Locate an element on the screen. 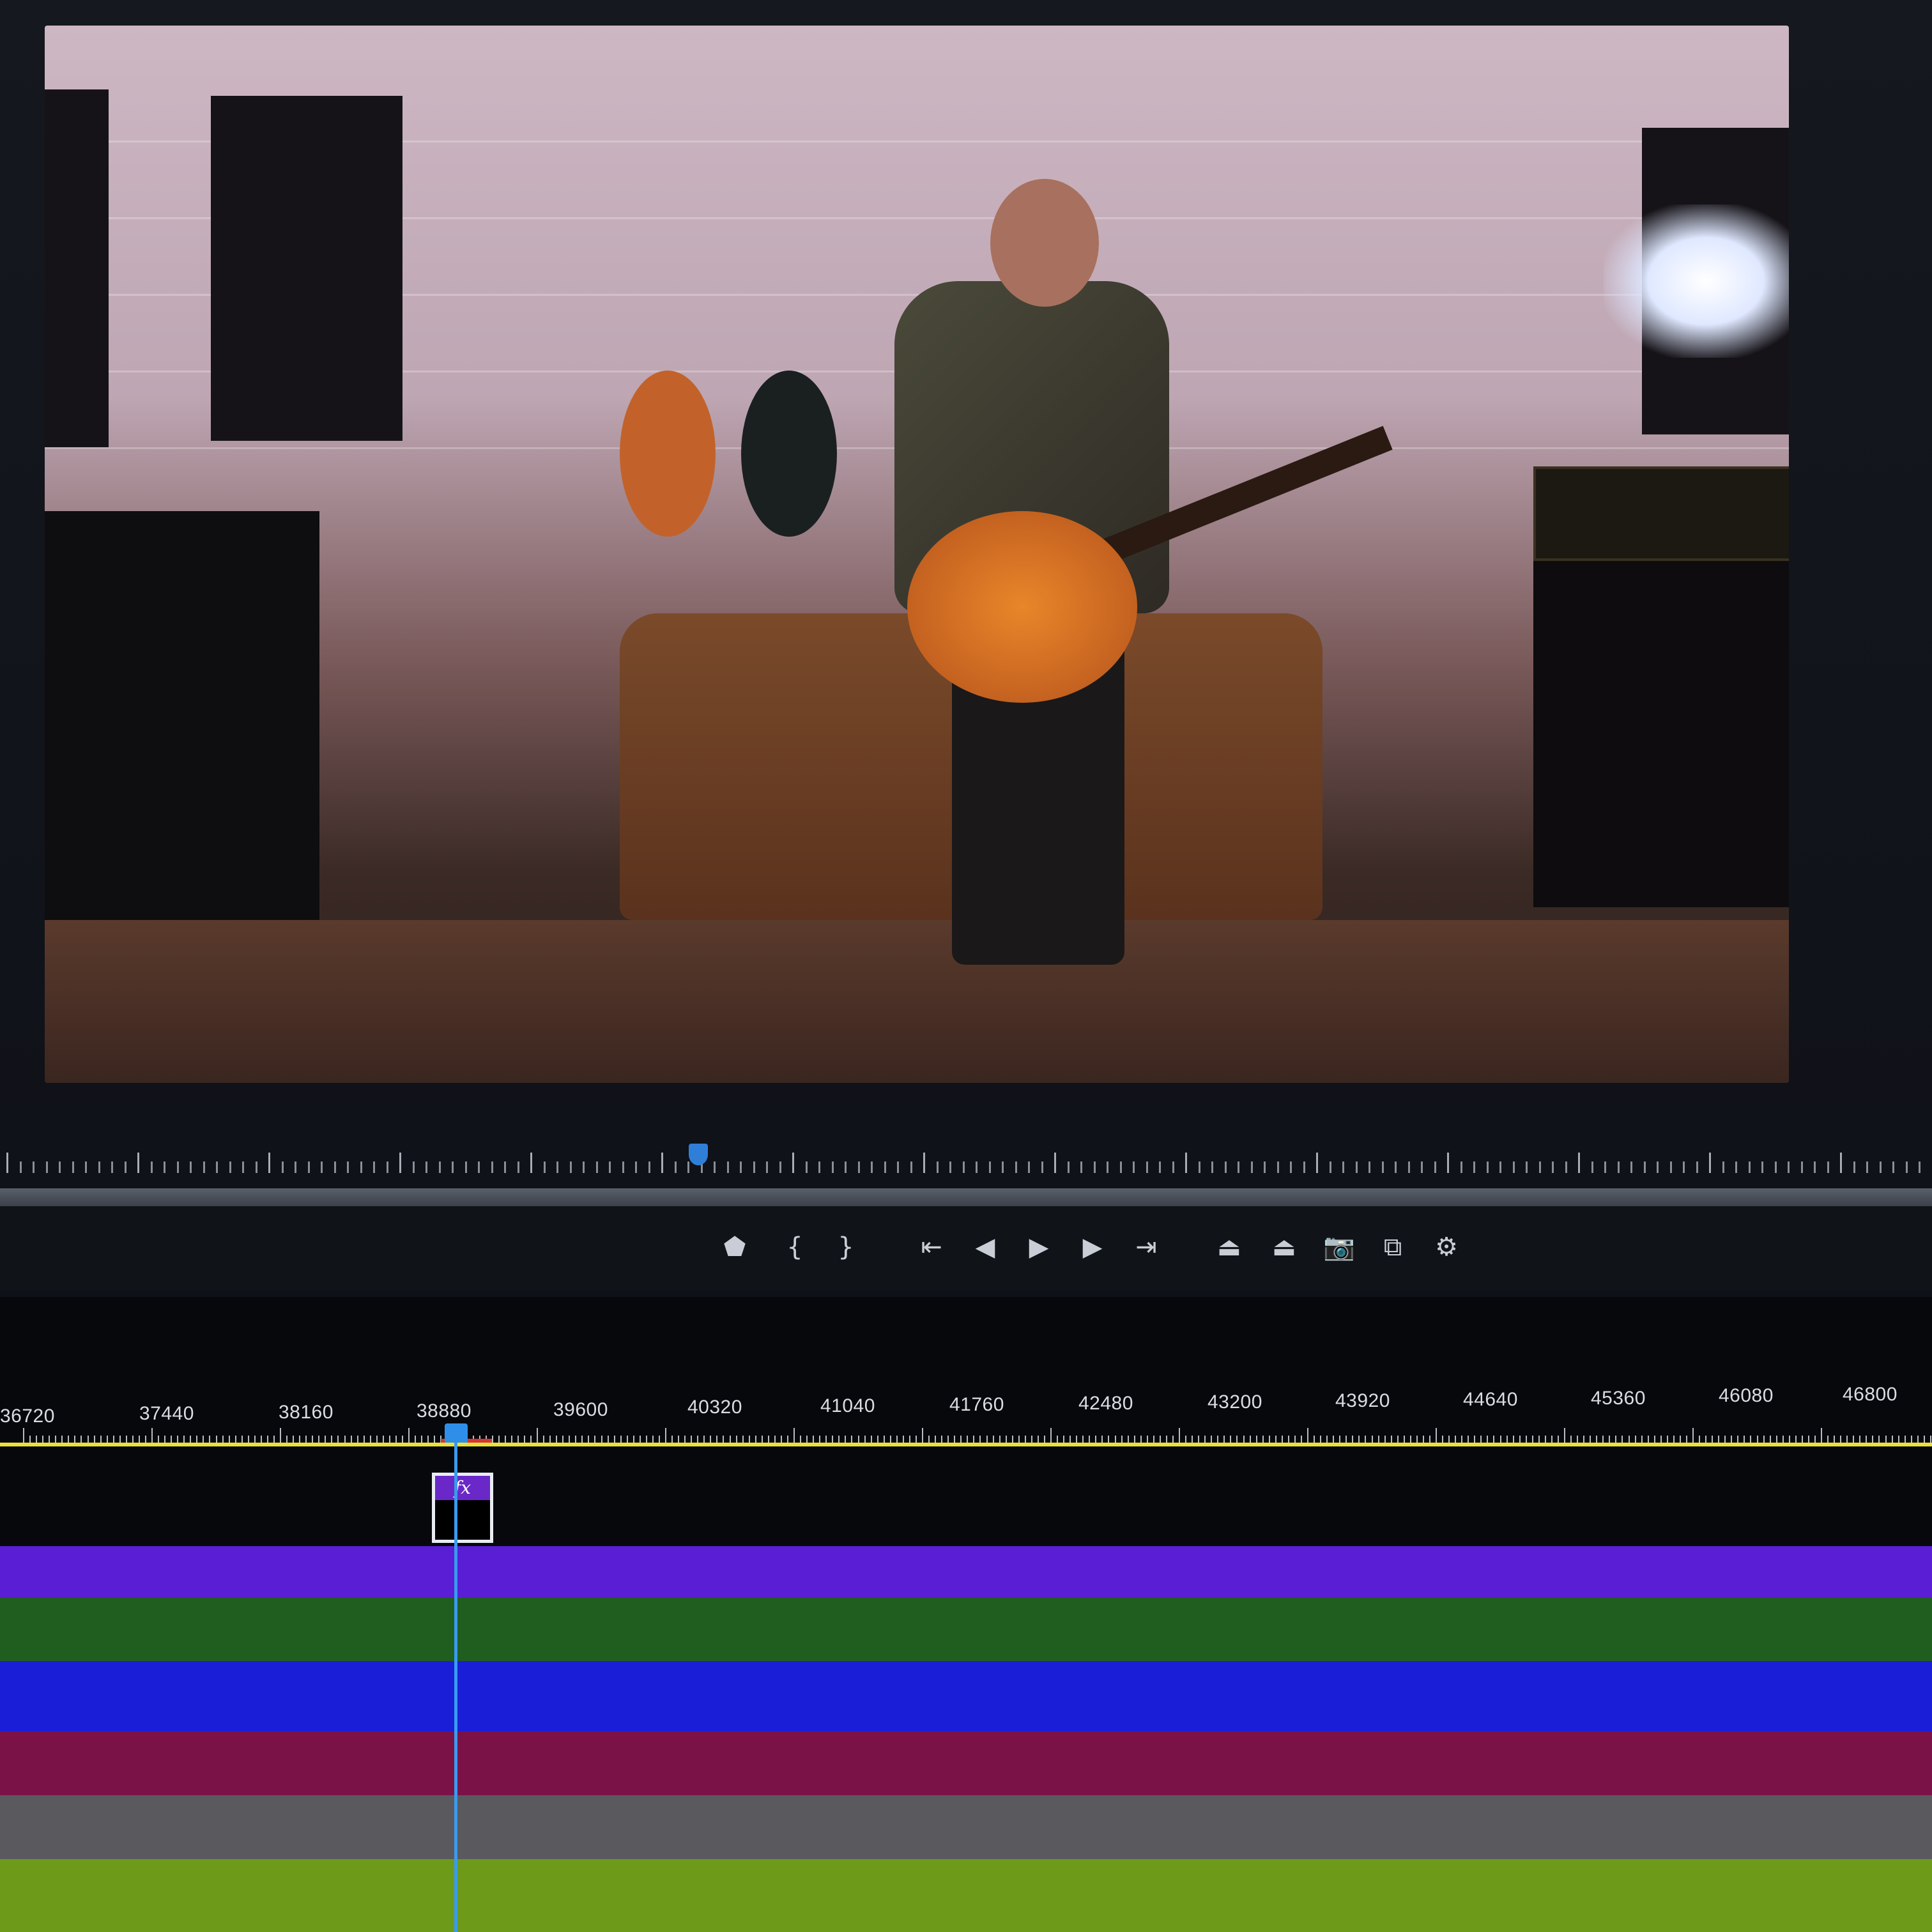 The width and height of the screenshot is (1932, 1932). mark-out-icon: } is located at coordinates (845, 1247).